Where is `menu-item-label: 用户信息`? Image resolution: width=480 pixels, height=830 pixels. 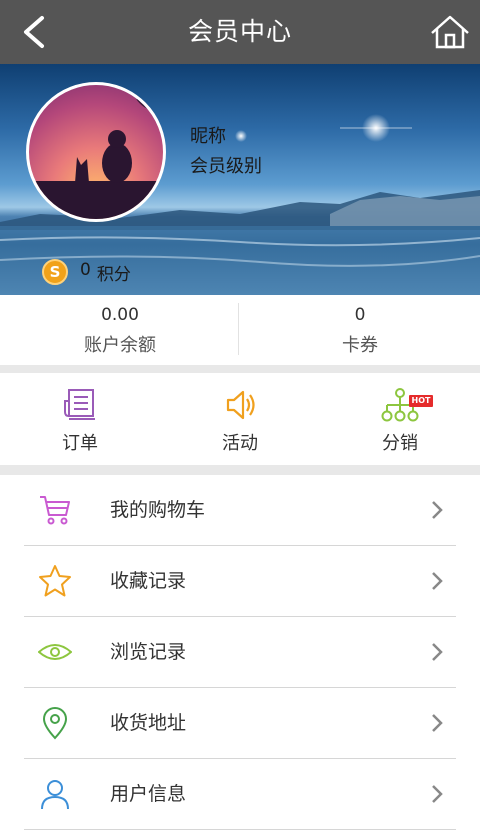
menu-item-label: 用户信息 is located at coordinates (148, 794).